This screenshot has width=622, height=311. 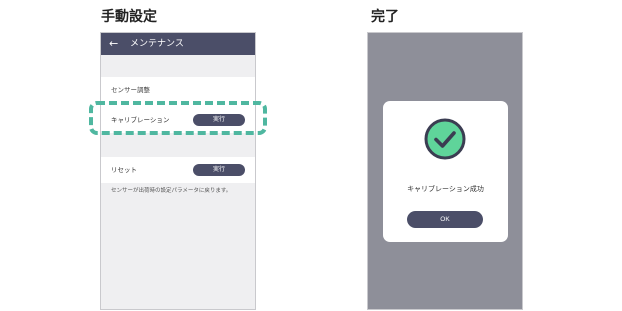 What do you see at coordinates (445, 139) in the screenshot?
I see `check-circle-icon` at bounding box center [445, 139].